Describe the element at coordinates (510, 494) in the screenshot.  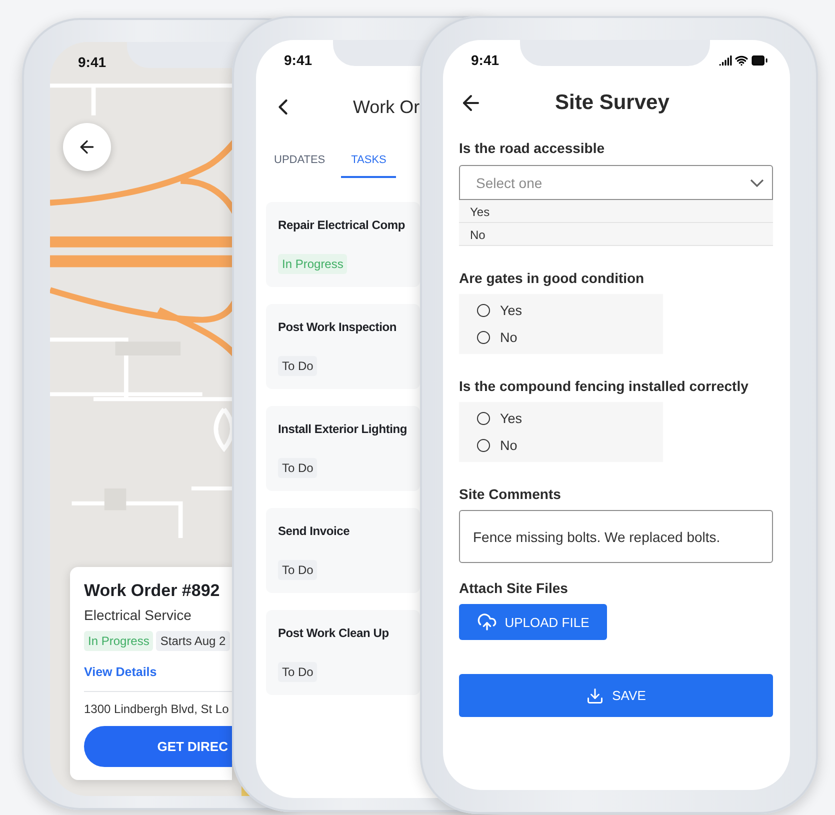
I see `question-label: Site Comments` at that location.